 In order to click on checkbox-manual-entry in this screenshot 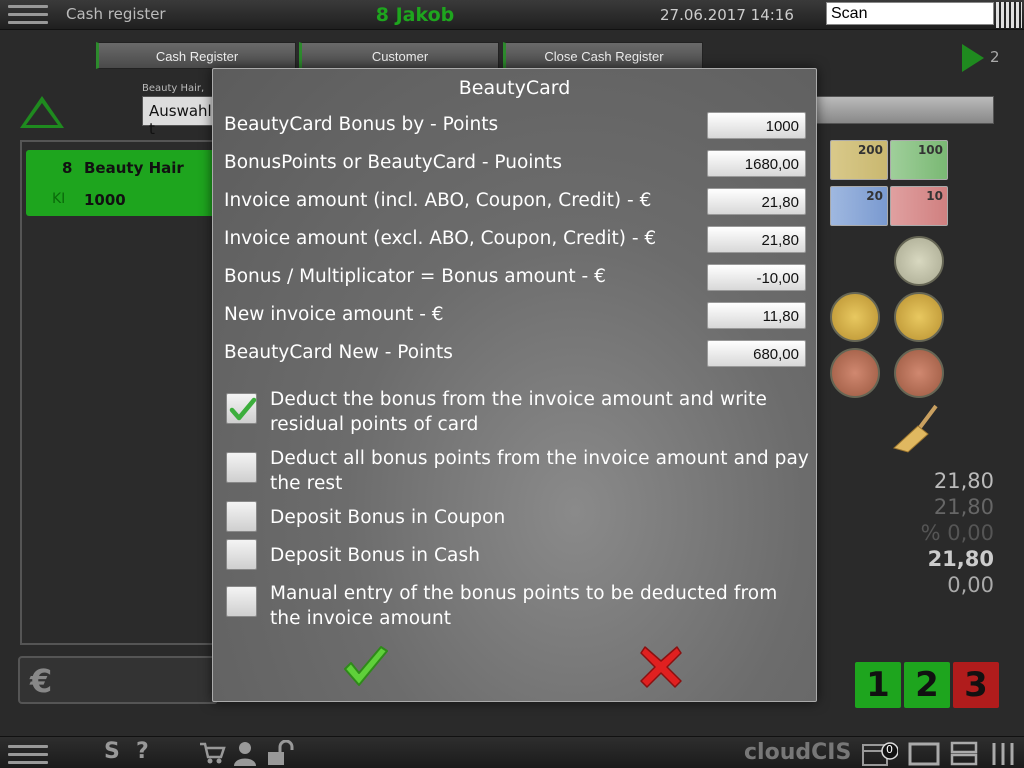, I will do `click(241, 601)`.